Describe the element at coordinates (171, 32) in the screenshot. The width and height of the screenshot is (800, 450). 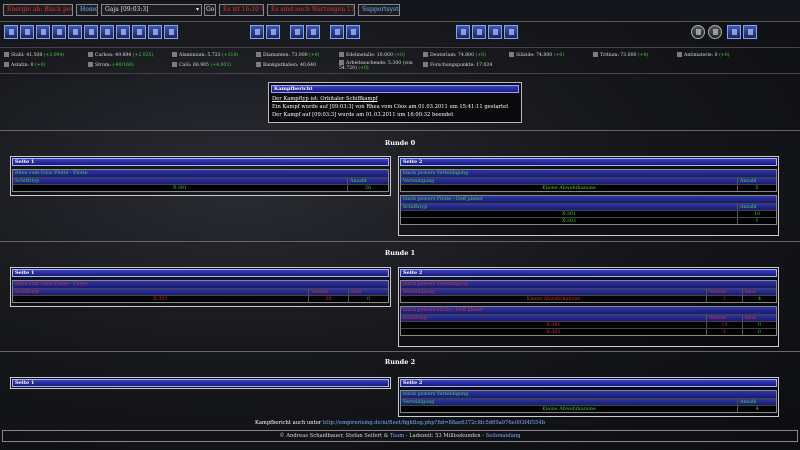
I see `messages-icon` at that location.